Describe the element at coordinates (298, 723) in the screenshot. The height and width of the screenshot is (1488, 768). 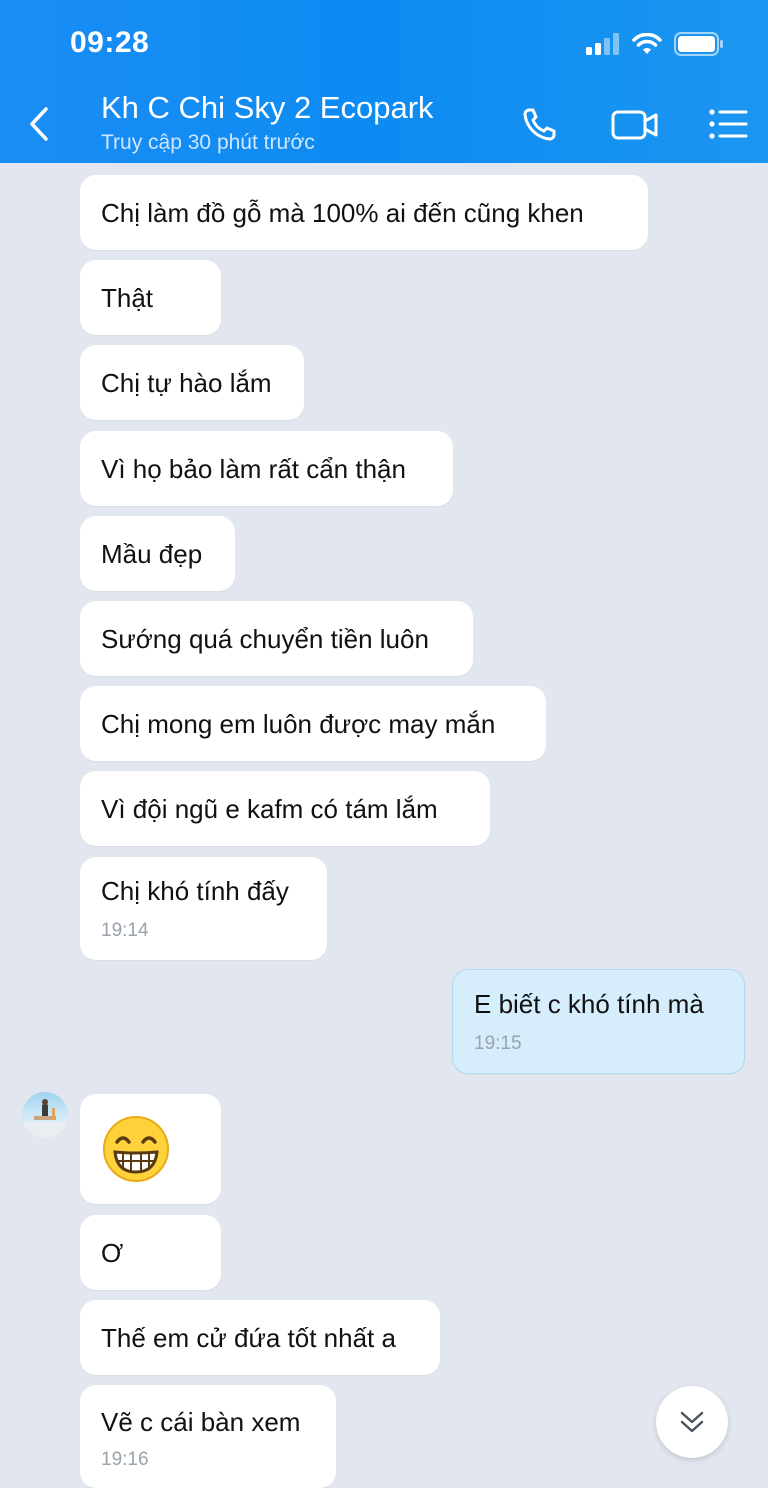
I see `message-text: Chị mong em luôn được may mắn` at that location.